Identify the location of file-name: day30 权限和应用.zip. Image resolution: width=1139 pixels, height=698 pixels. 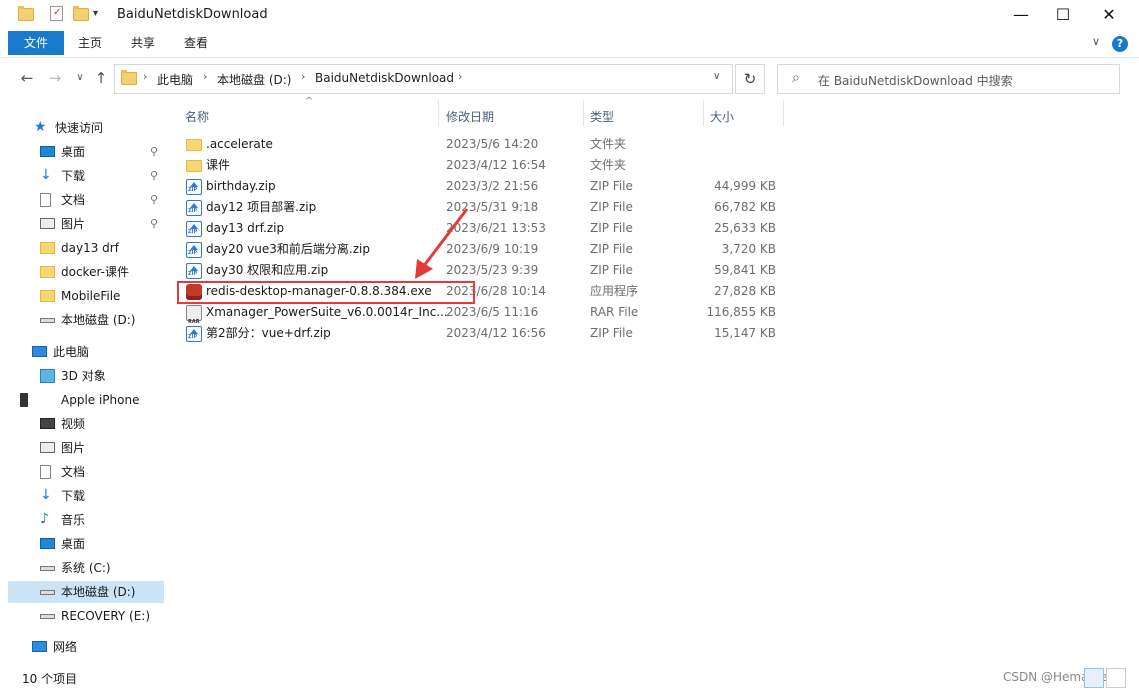
(267, 270).